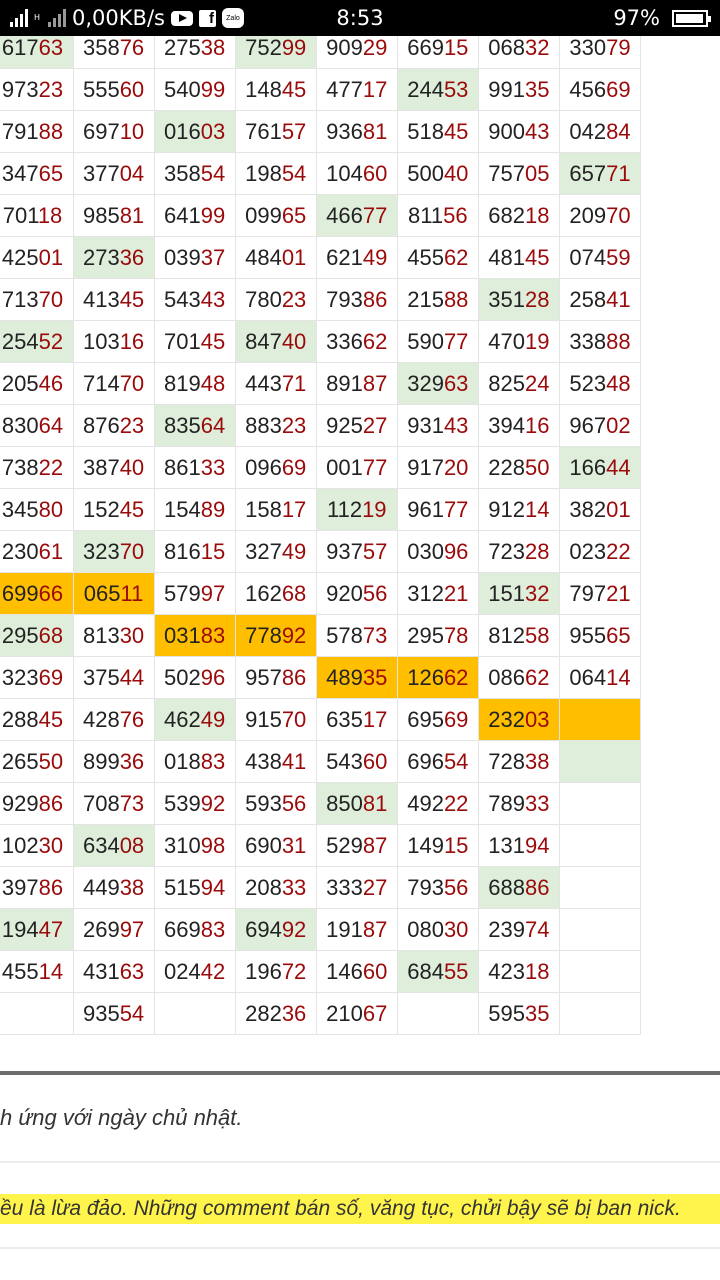 This screenshot has height=1280, width=720. Describe the element at coordinates (518, 929) in the screenshot. I see `table-cell: 23974` at that location.